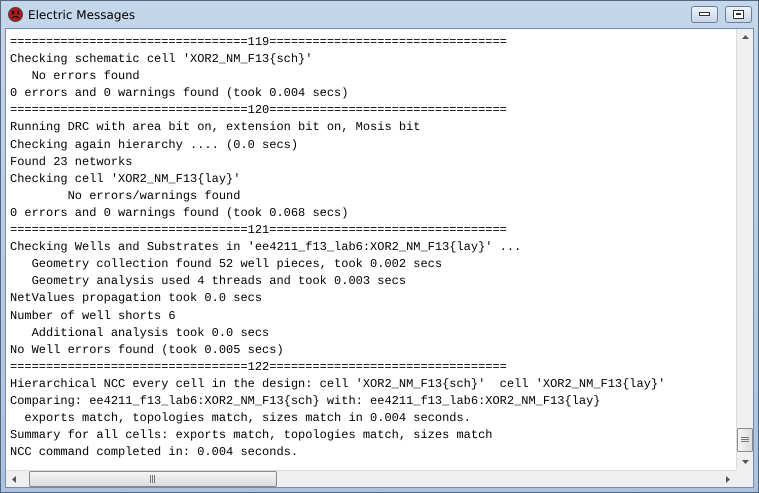  Describe the element at coordinates (82, 15) in the screenshot. I see `window-title: Electric Messages` at that location.